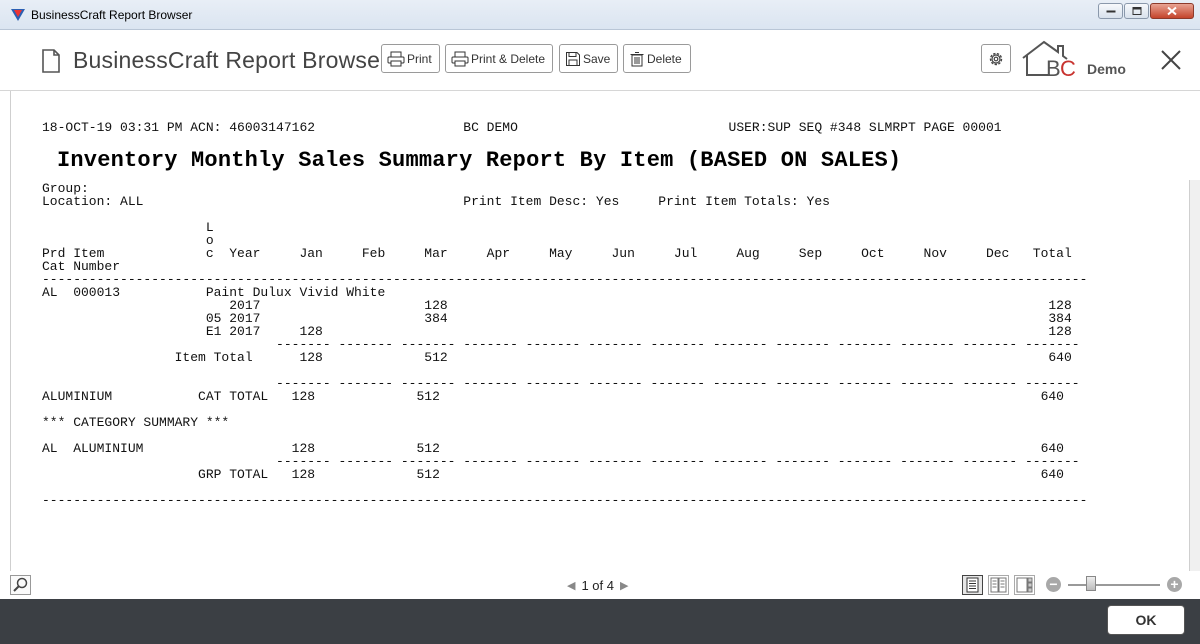 This screenshot has height=644, width=1200. I want to click on close-icon, so click(1172, 11).